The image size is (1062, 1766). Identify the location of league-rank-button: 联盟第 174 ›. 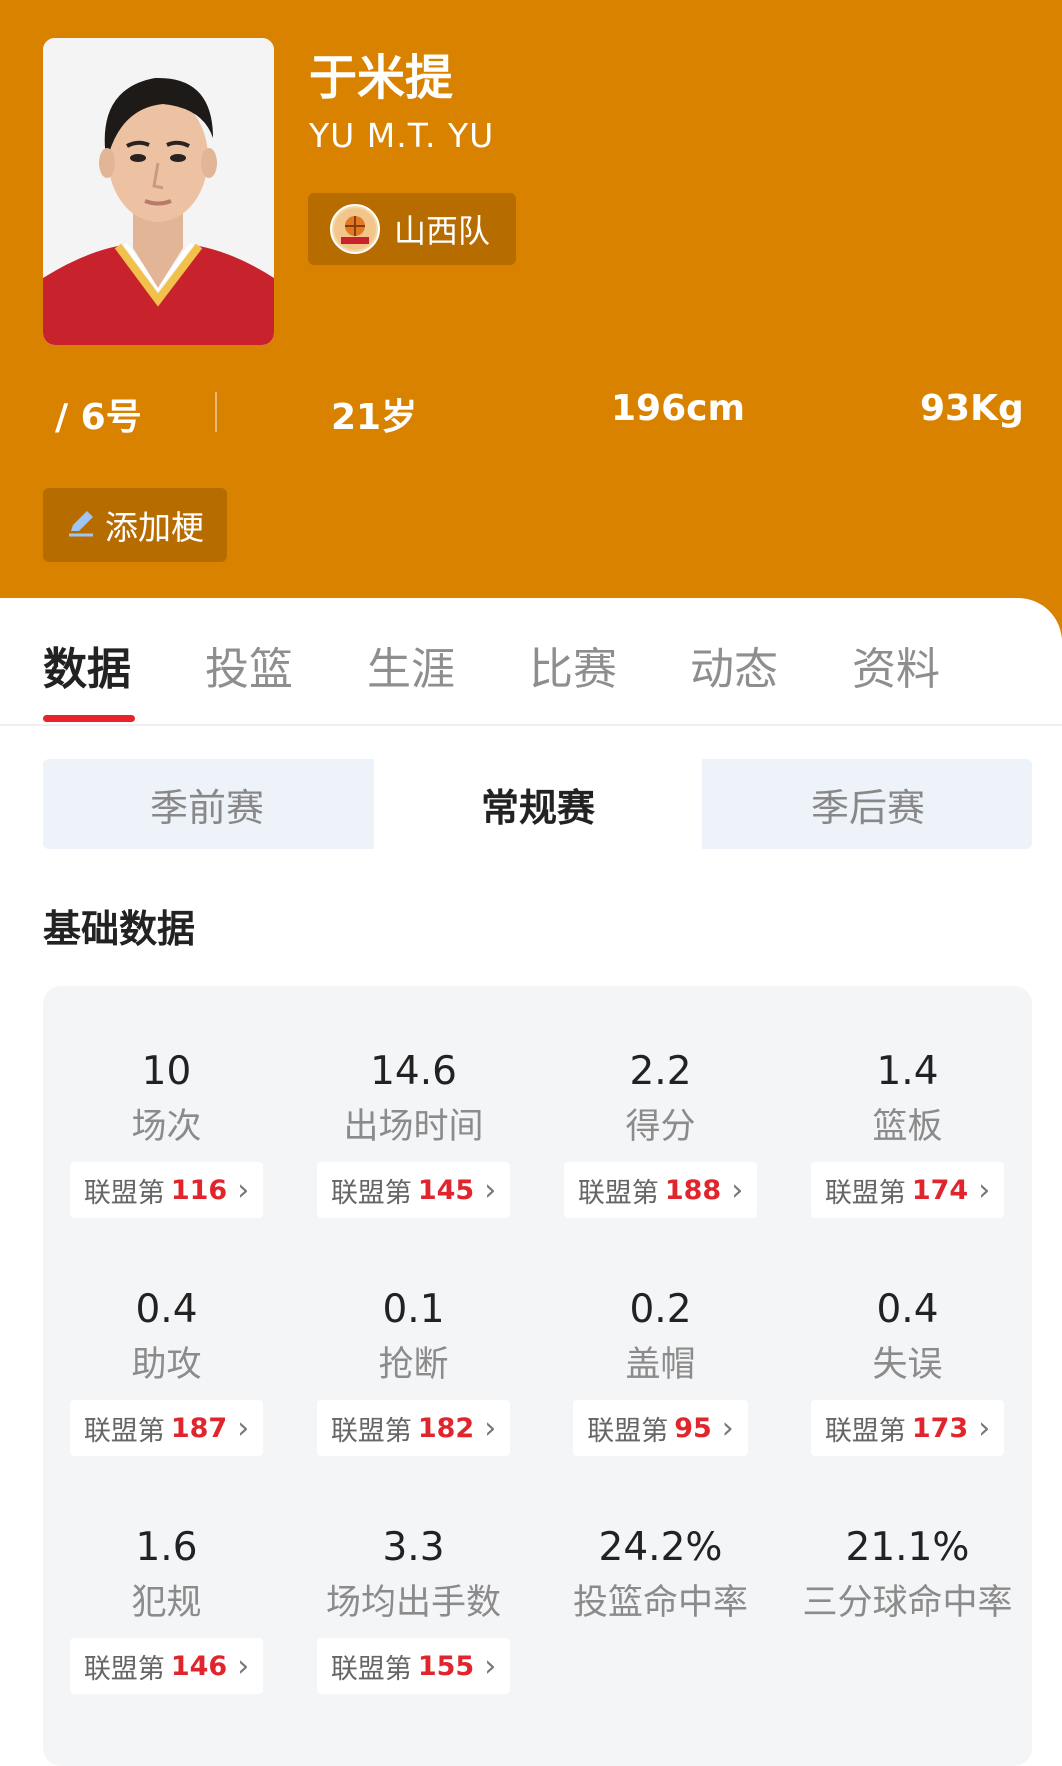
(907, 1190).